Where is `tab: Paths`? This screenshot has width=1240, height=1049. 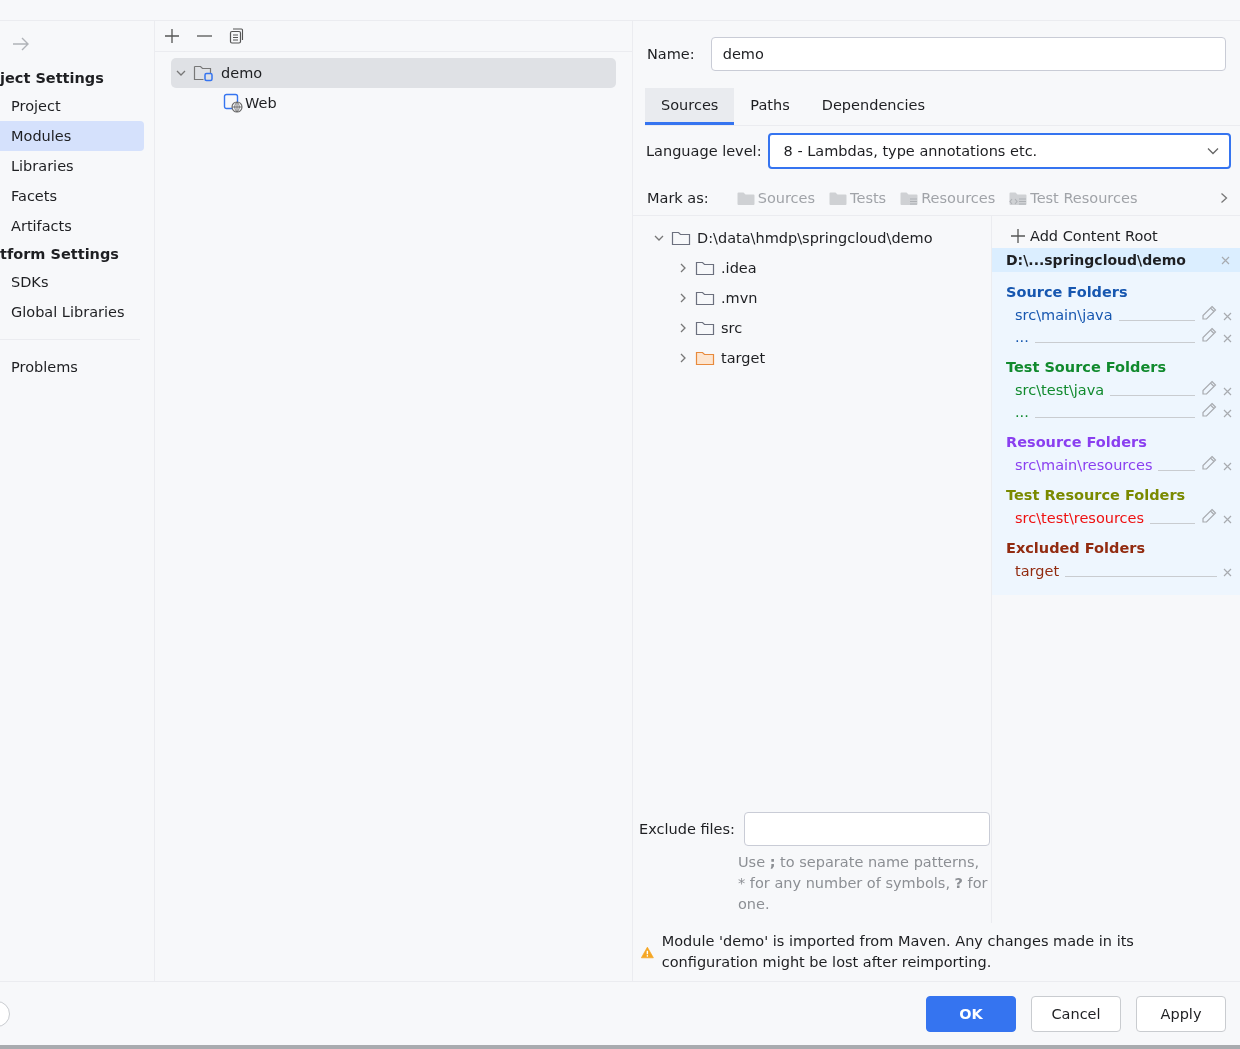
tab: Paths is located at coordinates (770, 106).